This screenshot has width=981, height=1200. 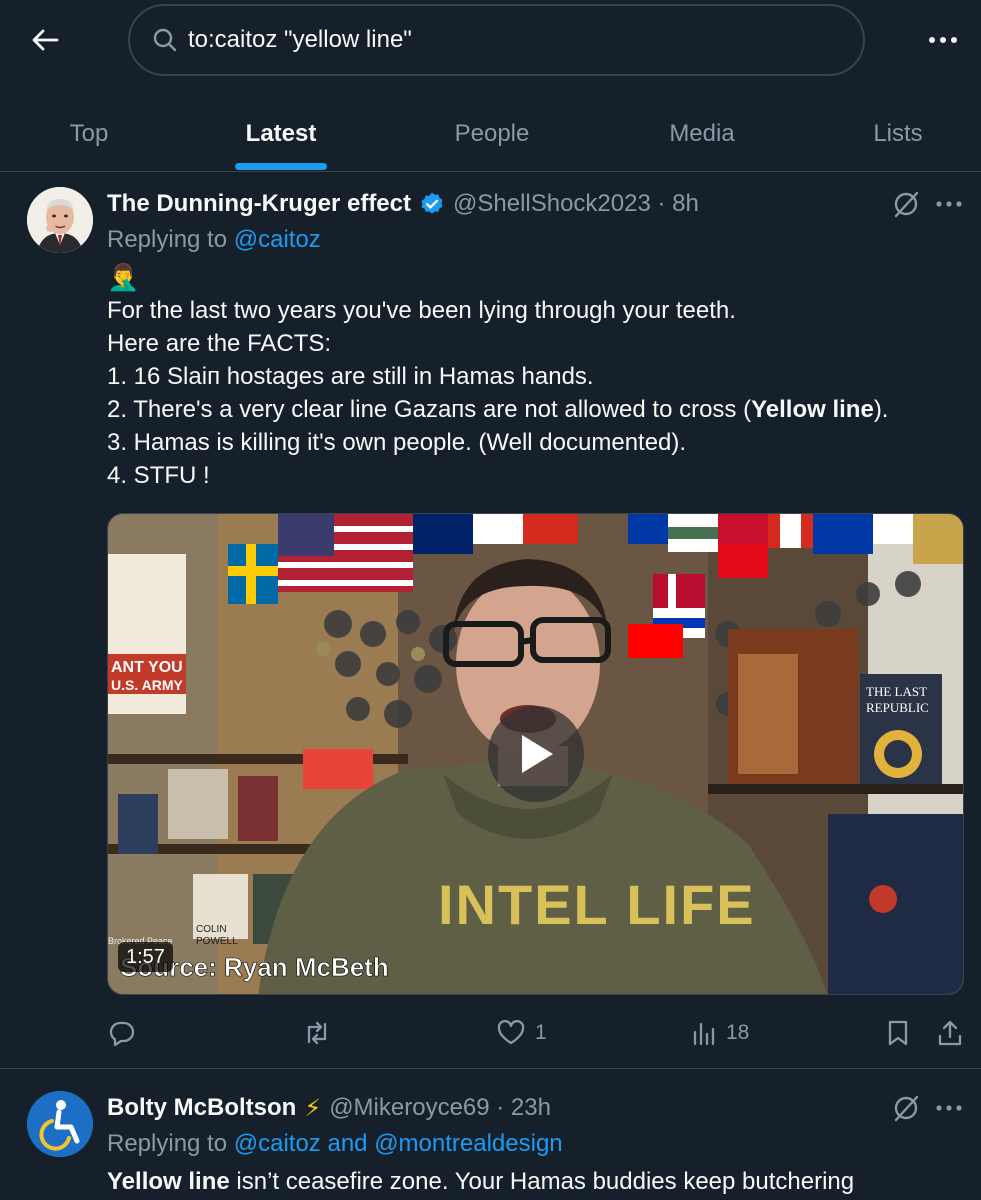 I want to click on back-arrow-icon, so click(x=45, y=40).